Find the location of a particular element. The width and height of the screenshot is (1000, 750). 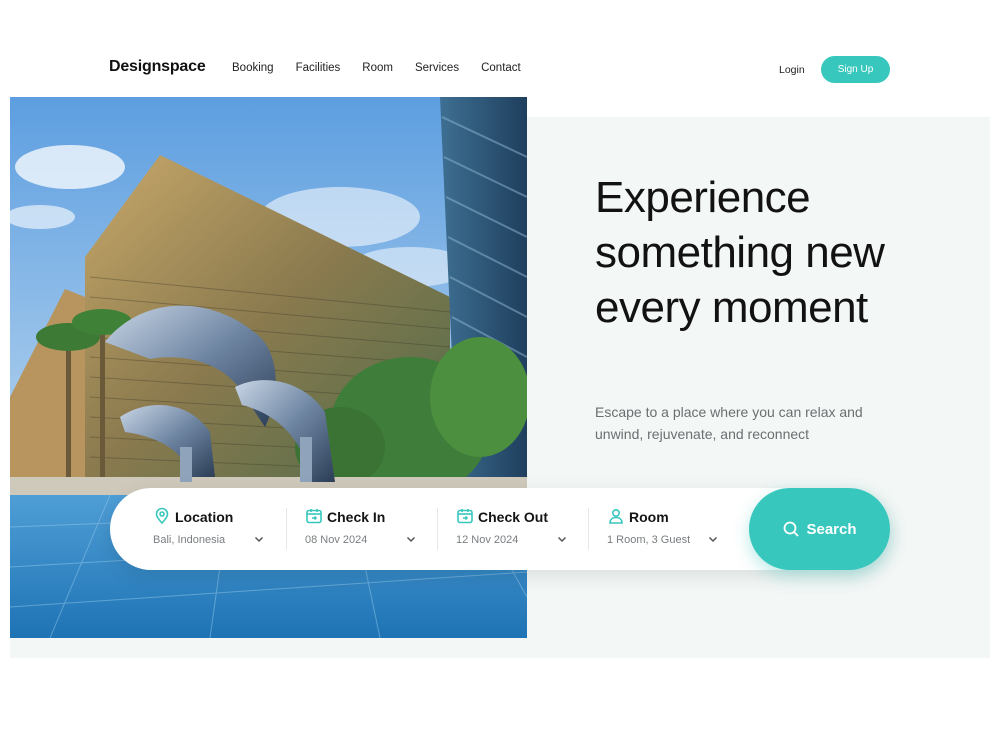

location-value: Bali, Indonesia is located at coordinates (189, 540).